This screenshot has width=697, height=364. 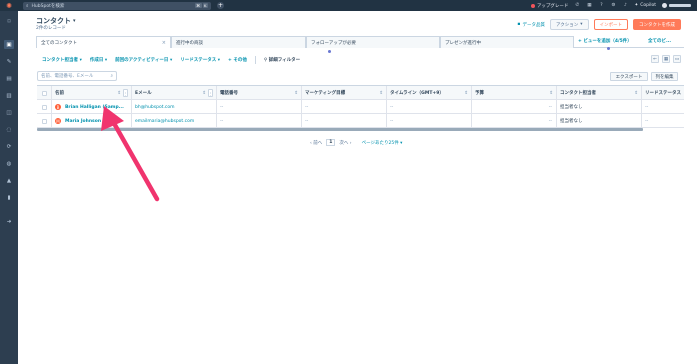 I want to click on sales-icon: ▥, so click(x=9, y=95).